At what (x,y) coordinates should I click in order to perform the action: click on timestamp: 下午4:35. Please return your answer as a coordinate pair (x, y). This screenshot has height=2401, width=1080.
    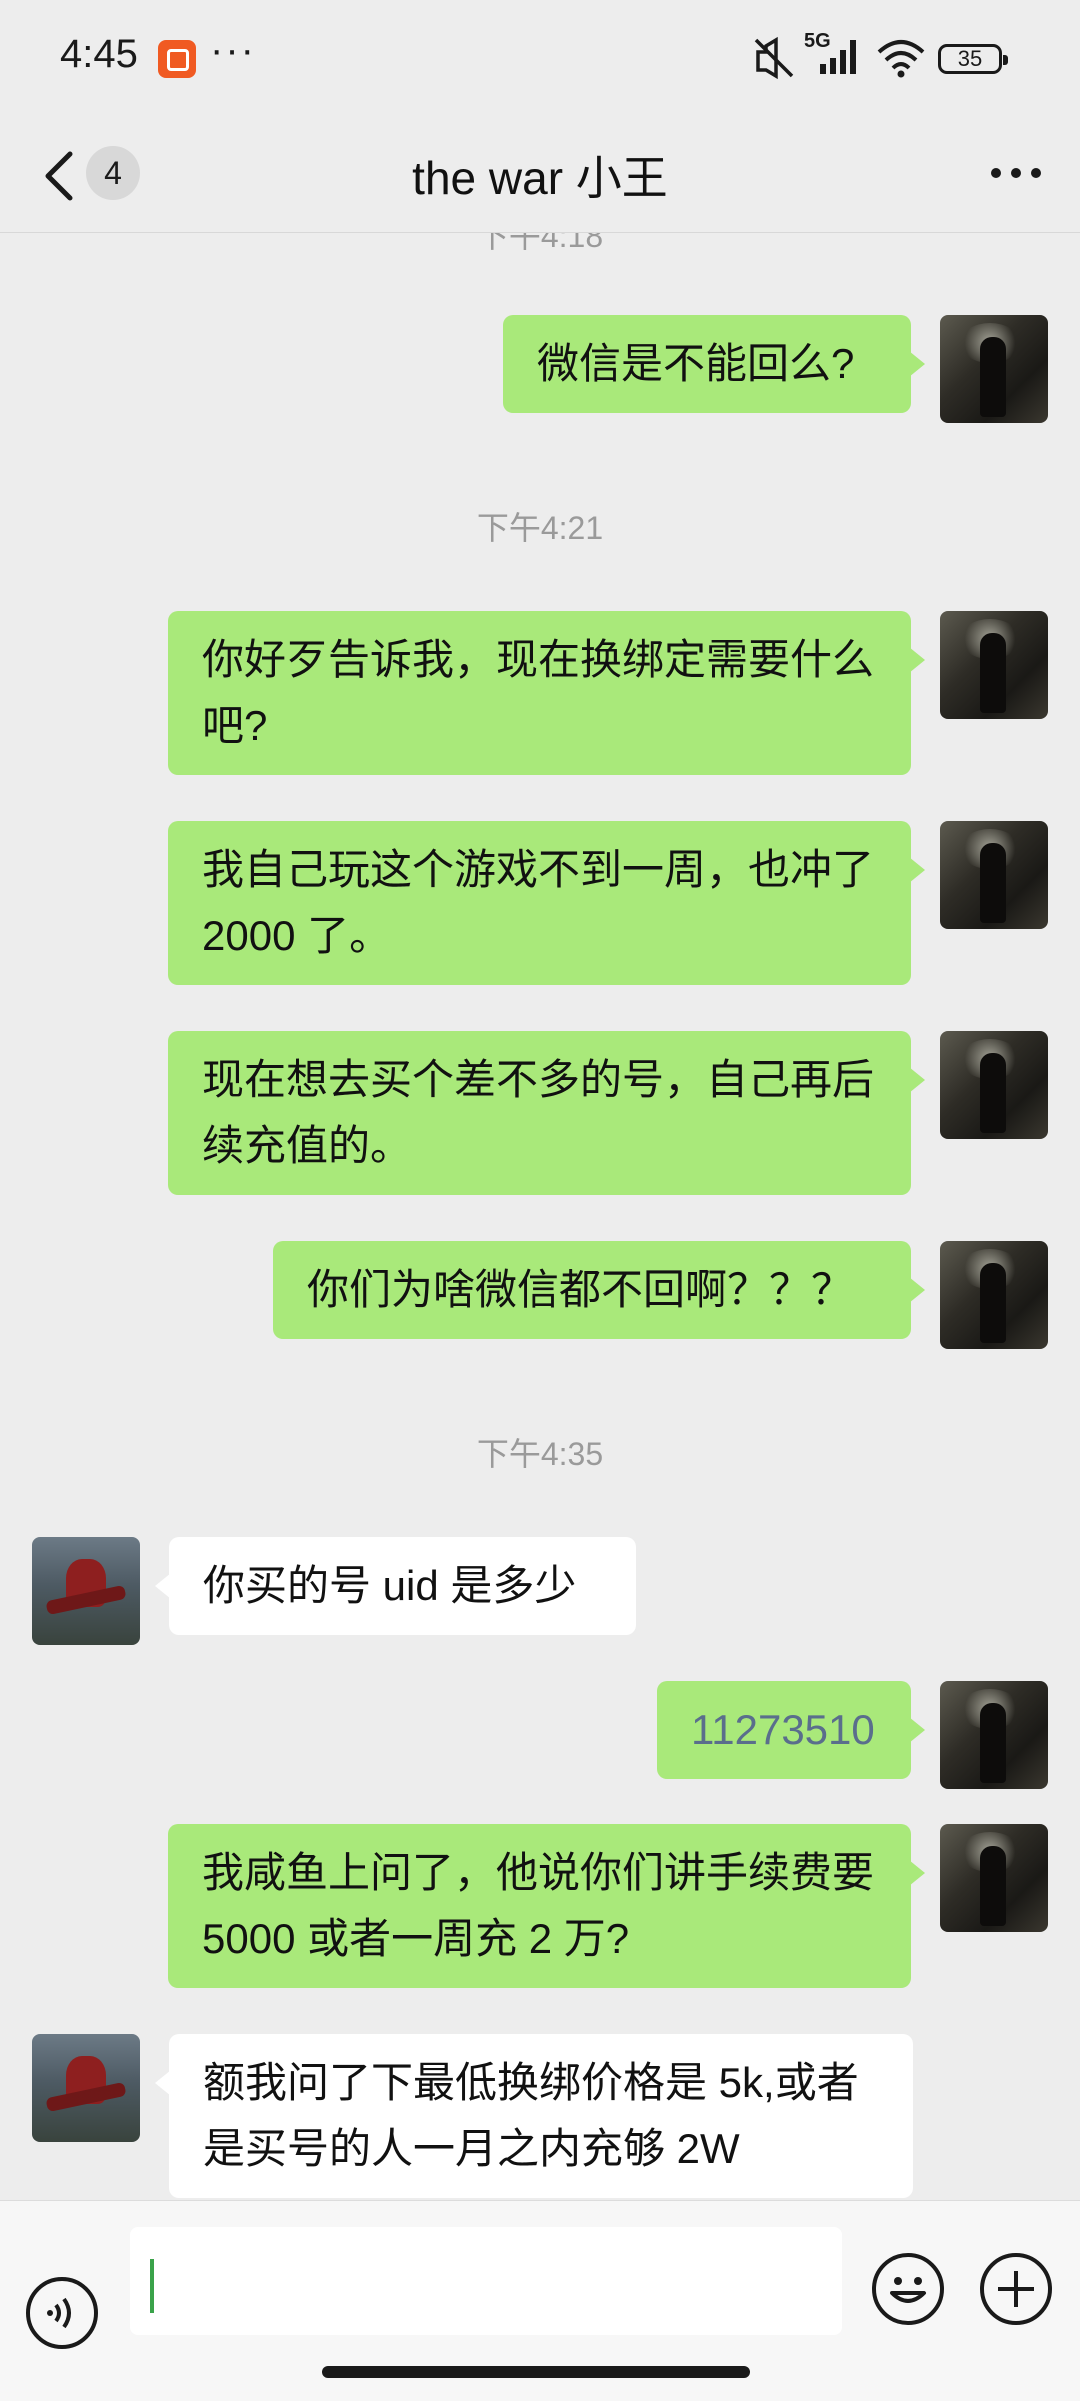
    Looking at the image, I should click on (540, 1454).